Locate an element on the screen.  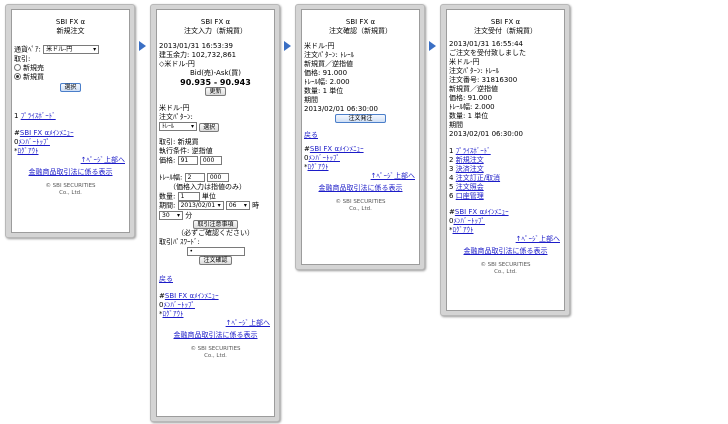
menu-link-modify-cancel: 注文訂正/取消 is located at coordinates (478, 178).